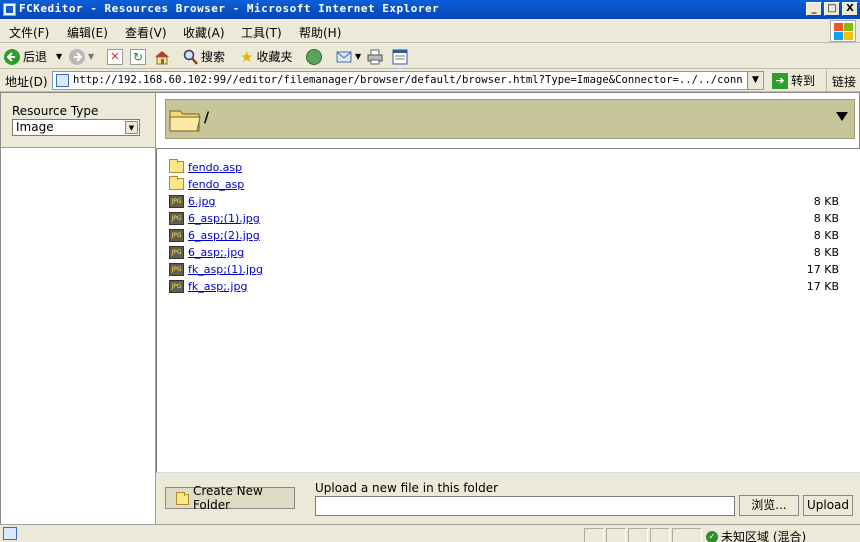 The width and height of the screenshot is (860, 542). I want to click on list-item: fk_asp;.jpg 17 KB, so click(504, 287).